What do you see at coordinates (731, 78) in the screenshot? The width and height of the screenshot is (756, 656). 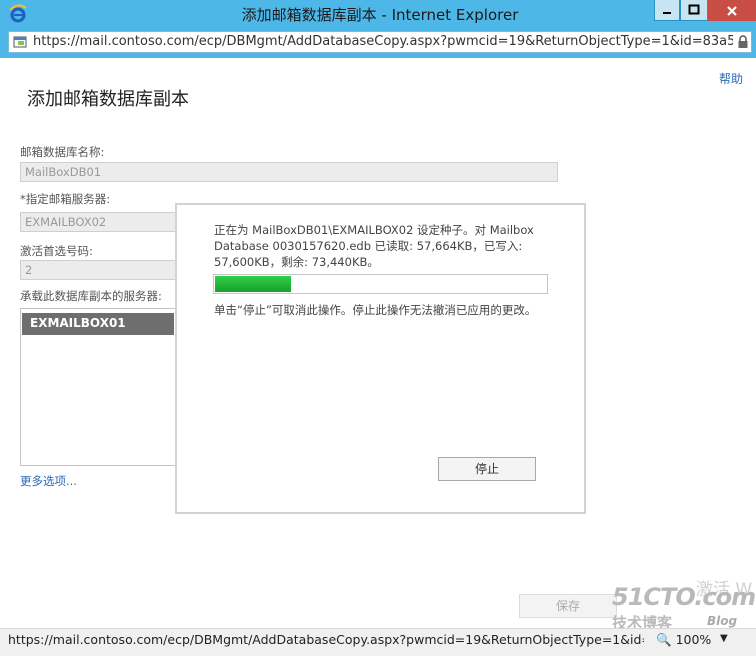 I see `help-link: 帮助` at bounding box center [731, 78].